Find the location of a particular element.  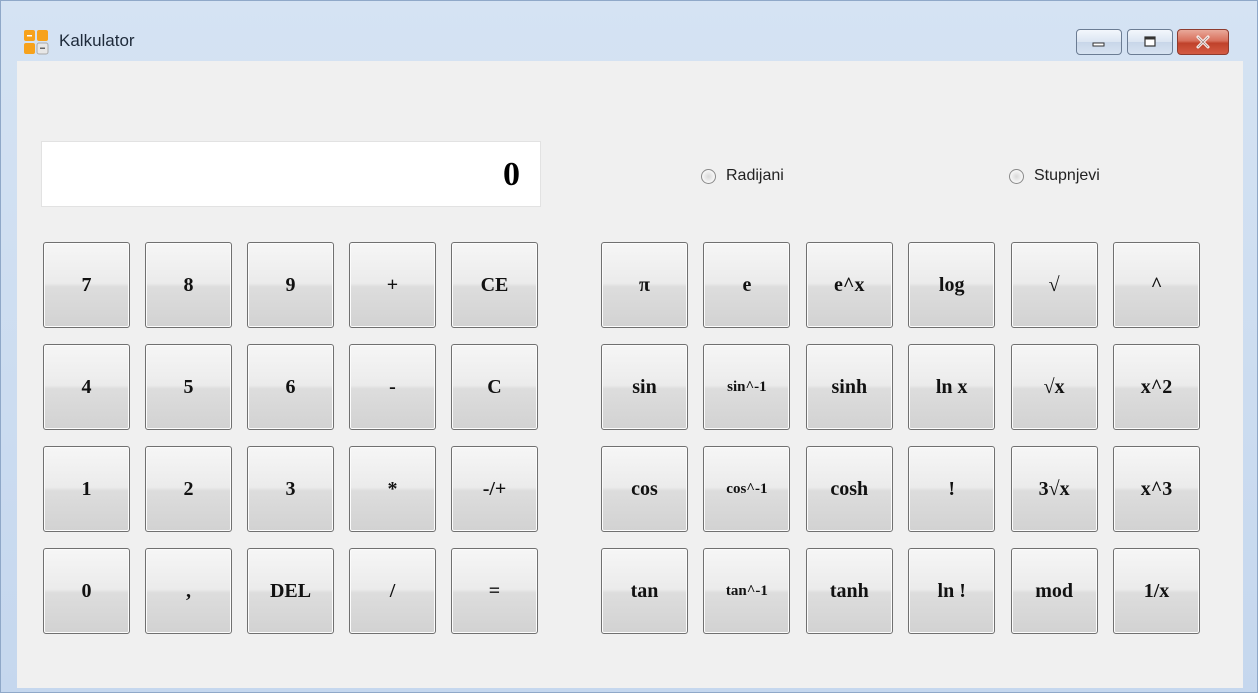

key-sinh-button: sinh is located at coordinates (849, 387).